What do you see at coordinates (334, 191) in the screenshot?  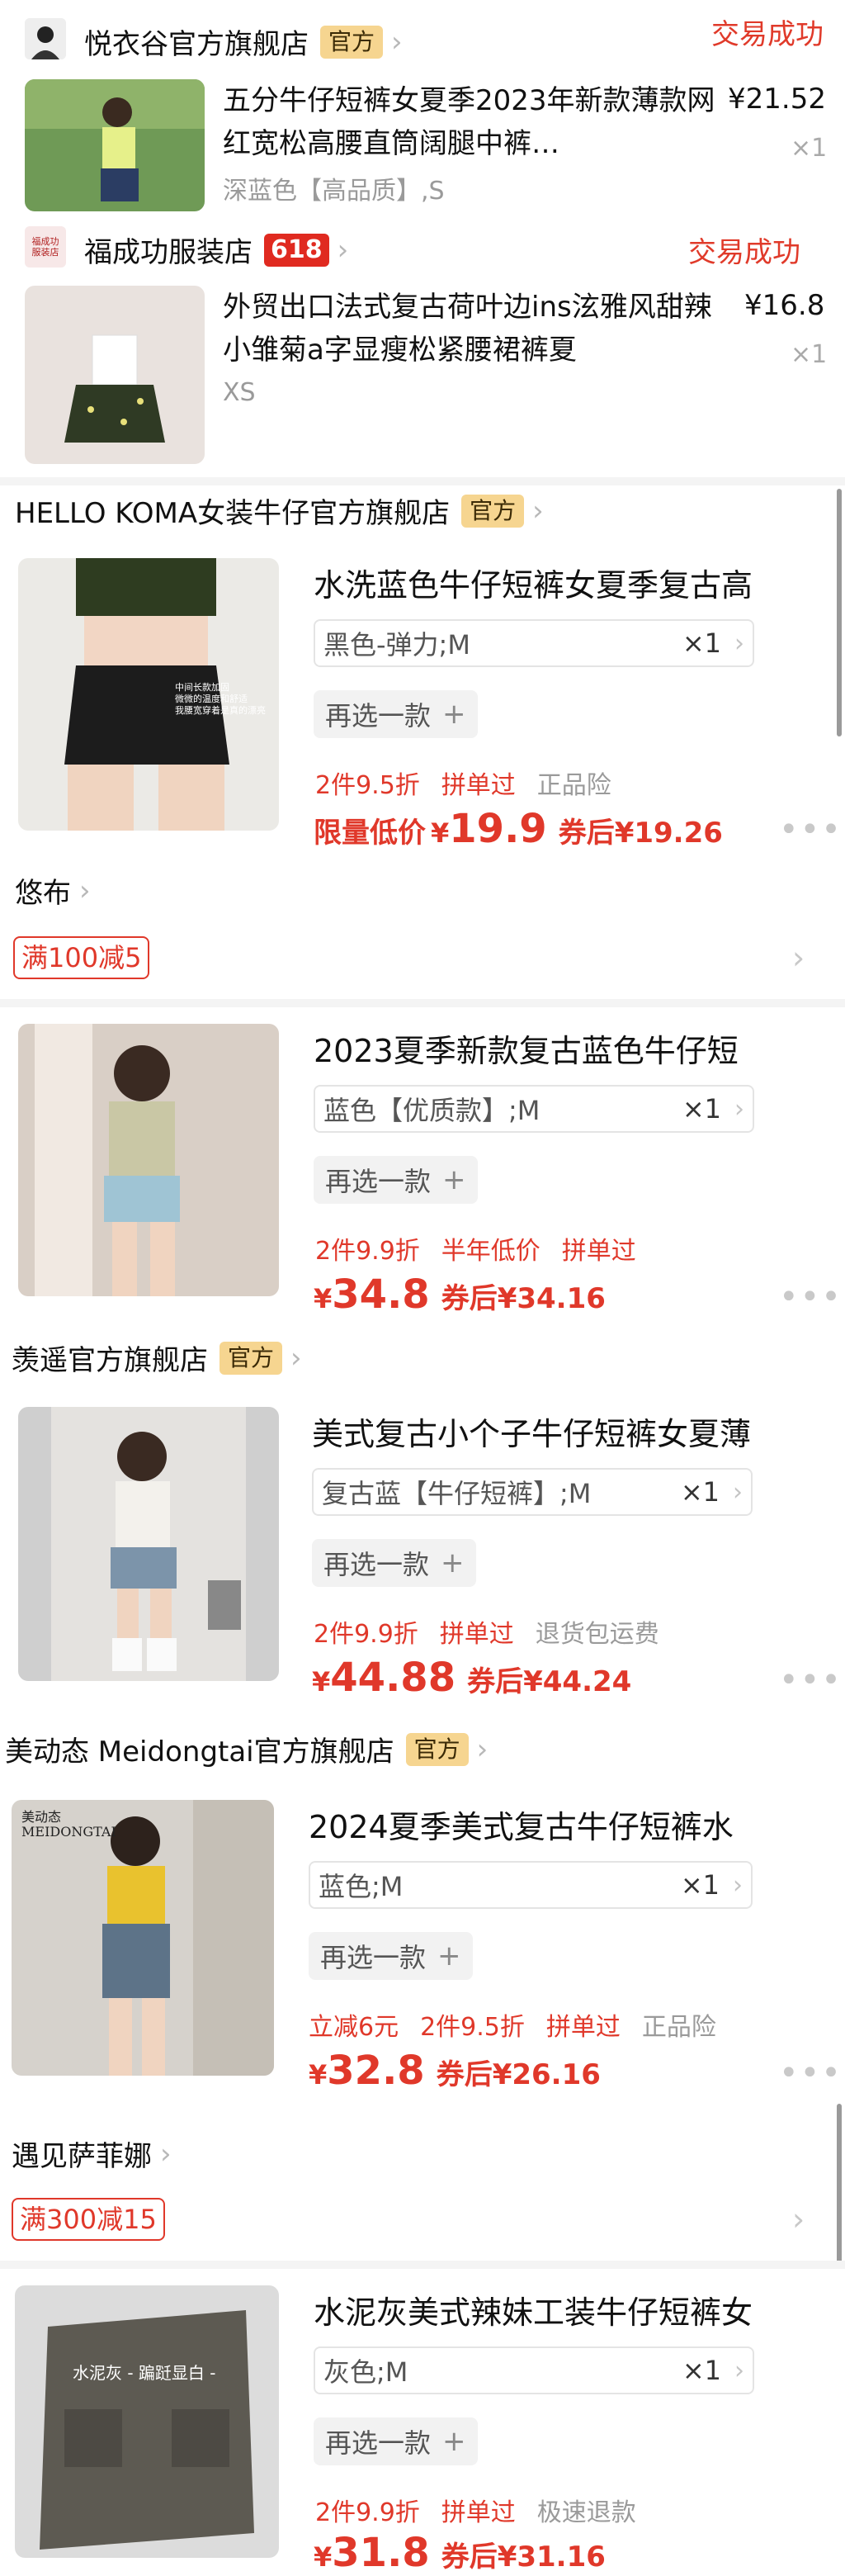 I see `order-spec: 深蓝色【高品质】,S` at bounding box center [334, 191].